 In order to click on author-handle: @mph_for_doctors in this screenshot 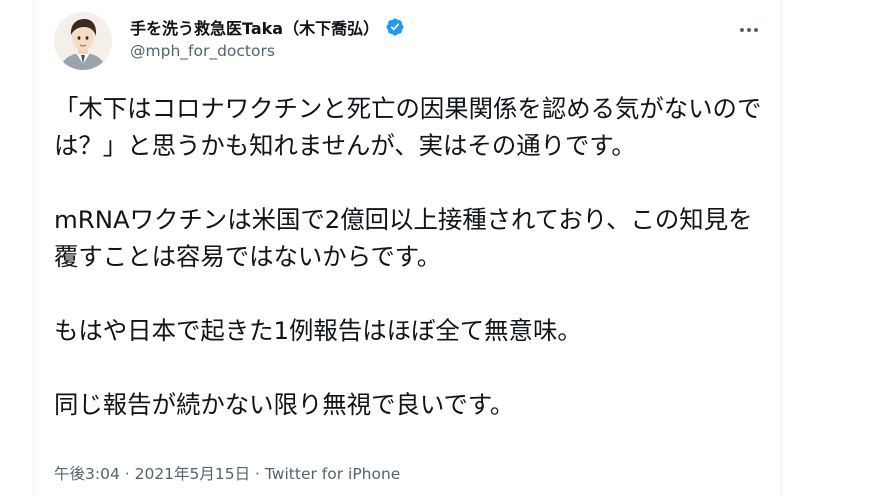, I will do `click(267, 51)`.